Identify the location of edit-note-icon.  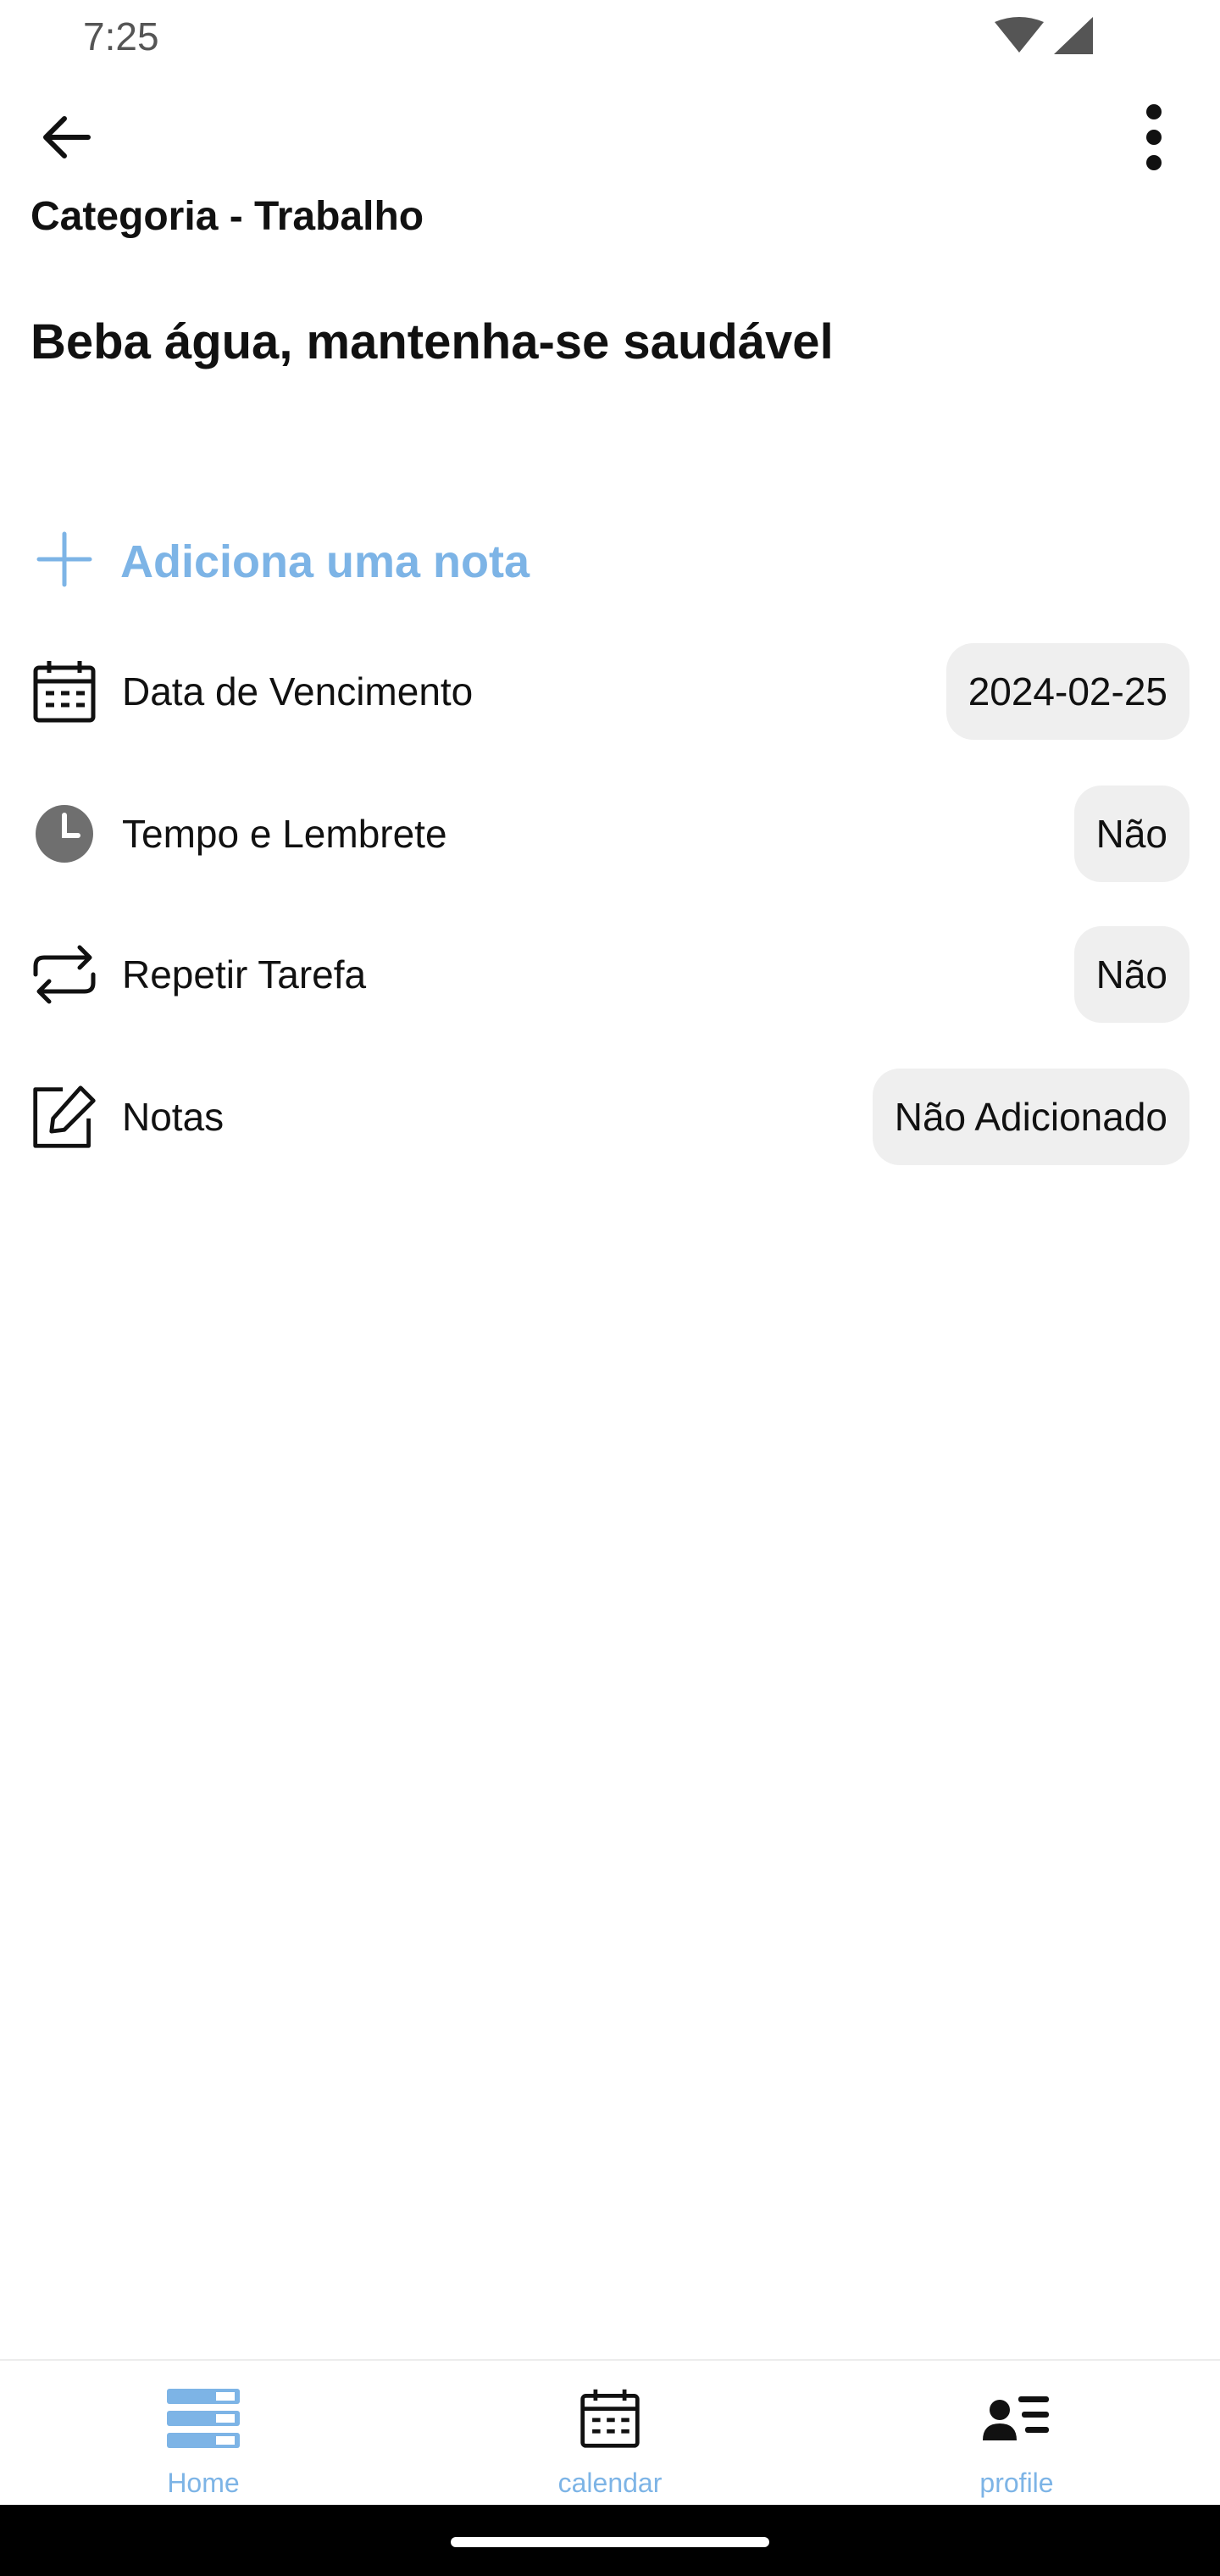
(64, 1117).